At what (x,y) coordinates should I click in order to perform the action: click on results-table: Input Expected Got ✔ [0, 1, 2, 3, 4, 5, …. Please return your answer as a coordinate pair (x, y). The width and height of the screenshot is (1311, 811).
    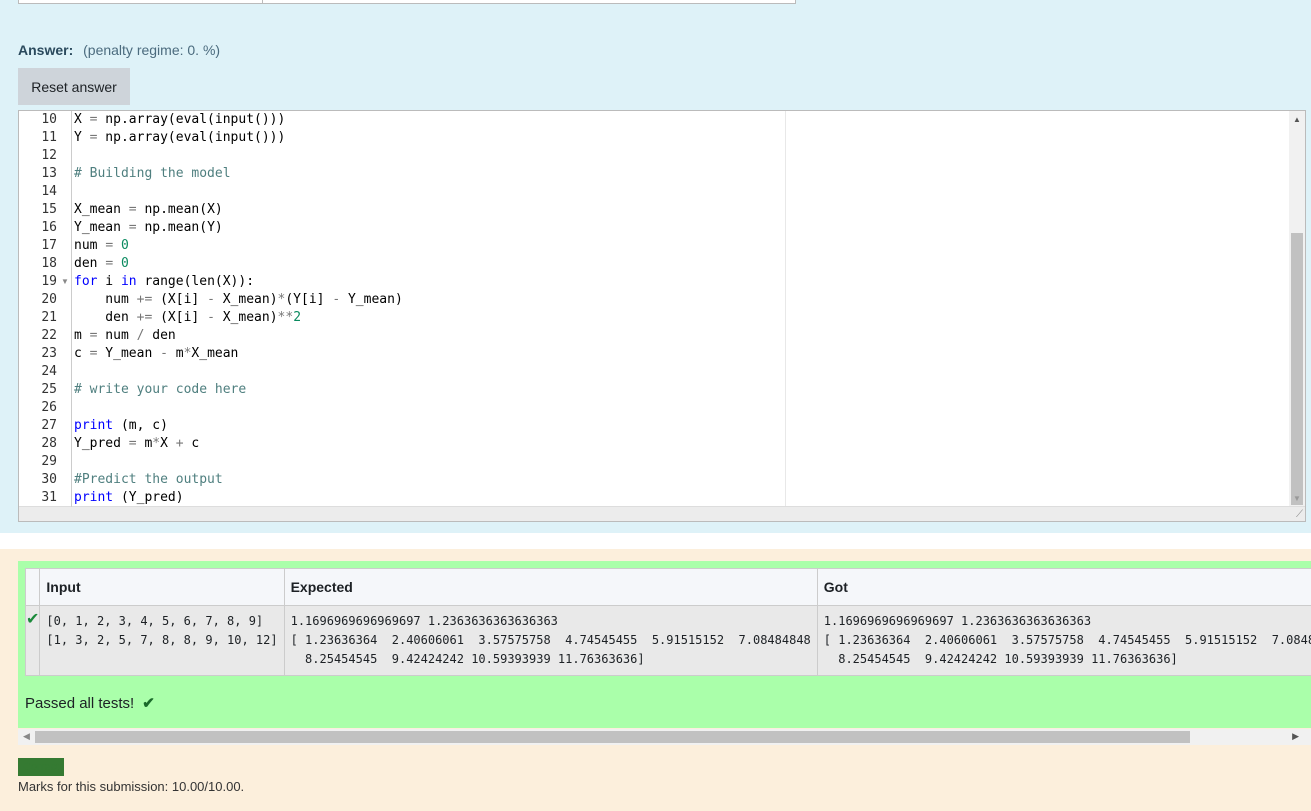
    Looking at the image, I should click on (667, 622).